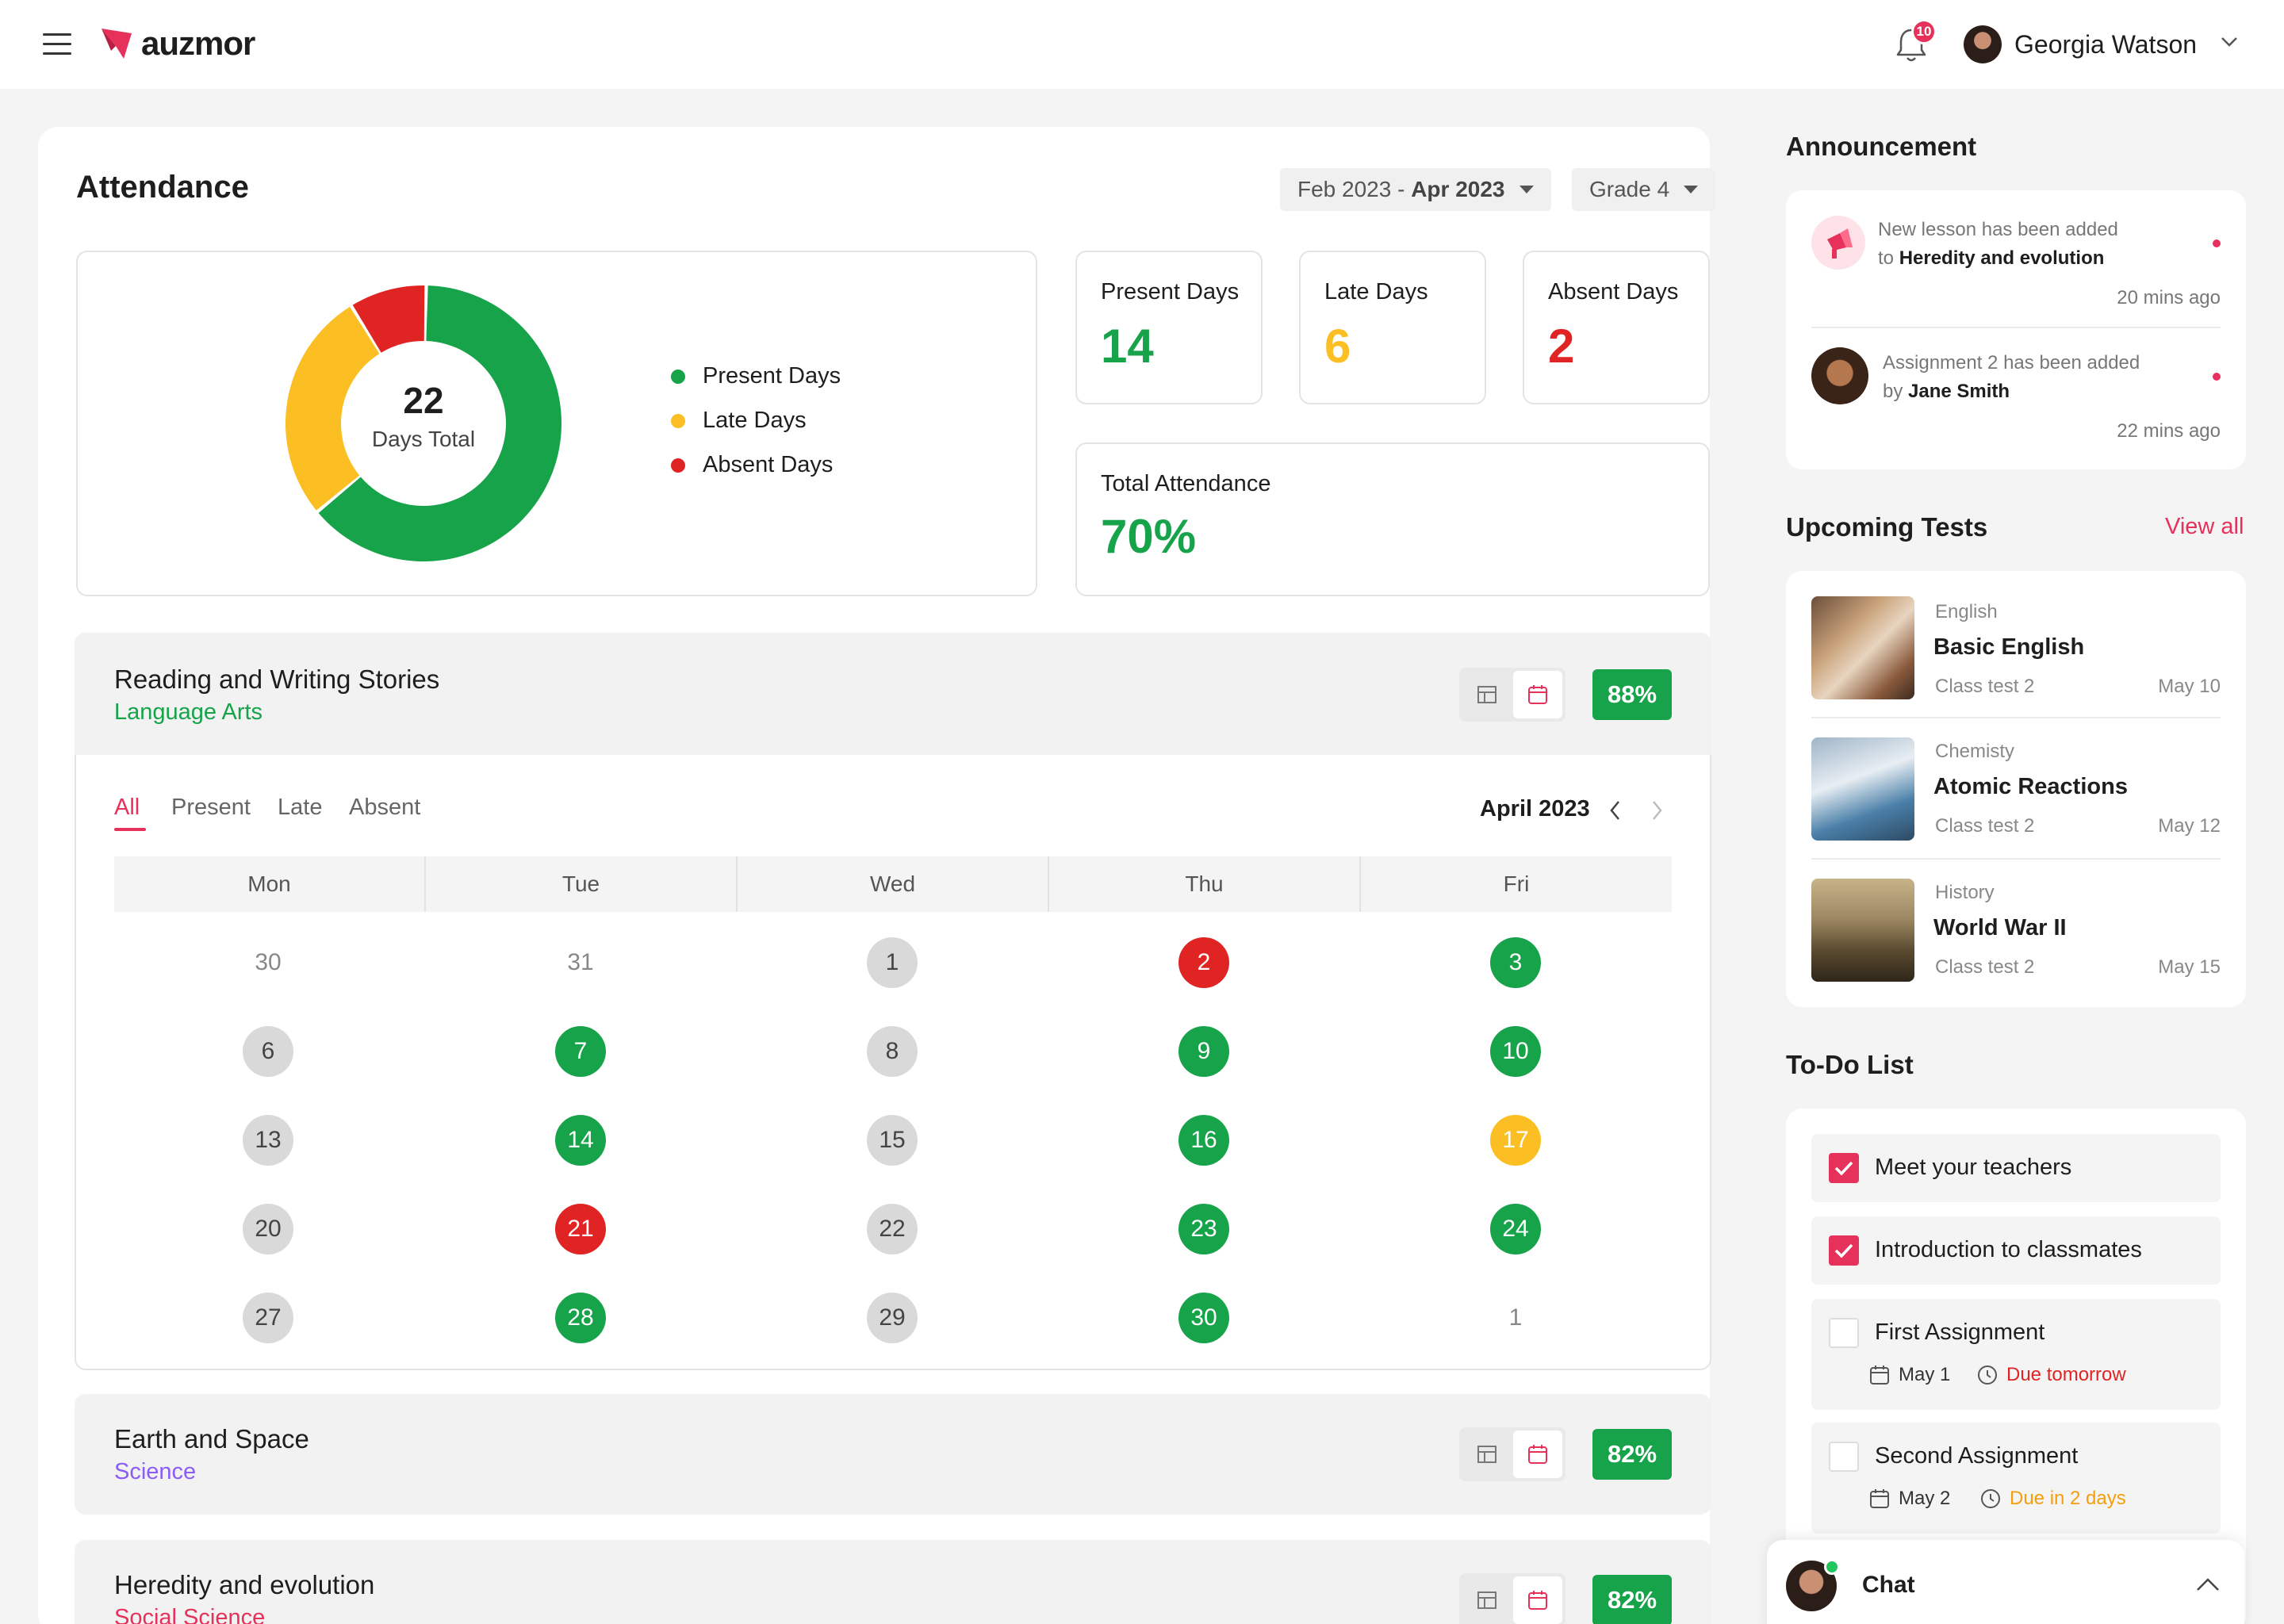 This screenshot has height=1624, width=2284. What do you see at coordinates (580, 1140) in the screenshot?
I see `calendar-day-present: 14` at bounding box center [580, 1140].